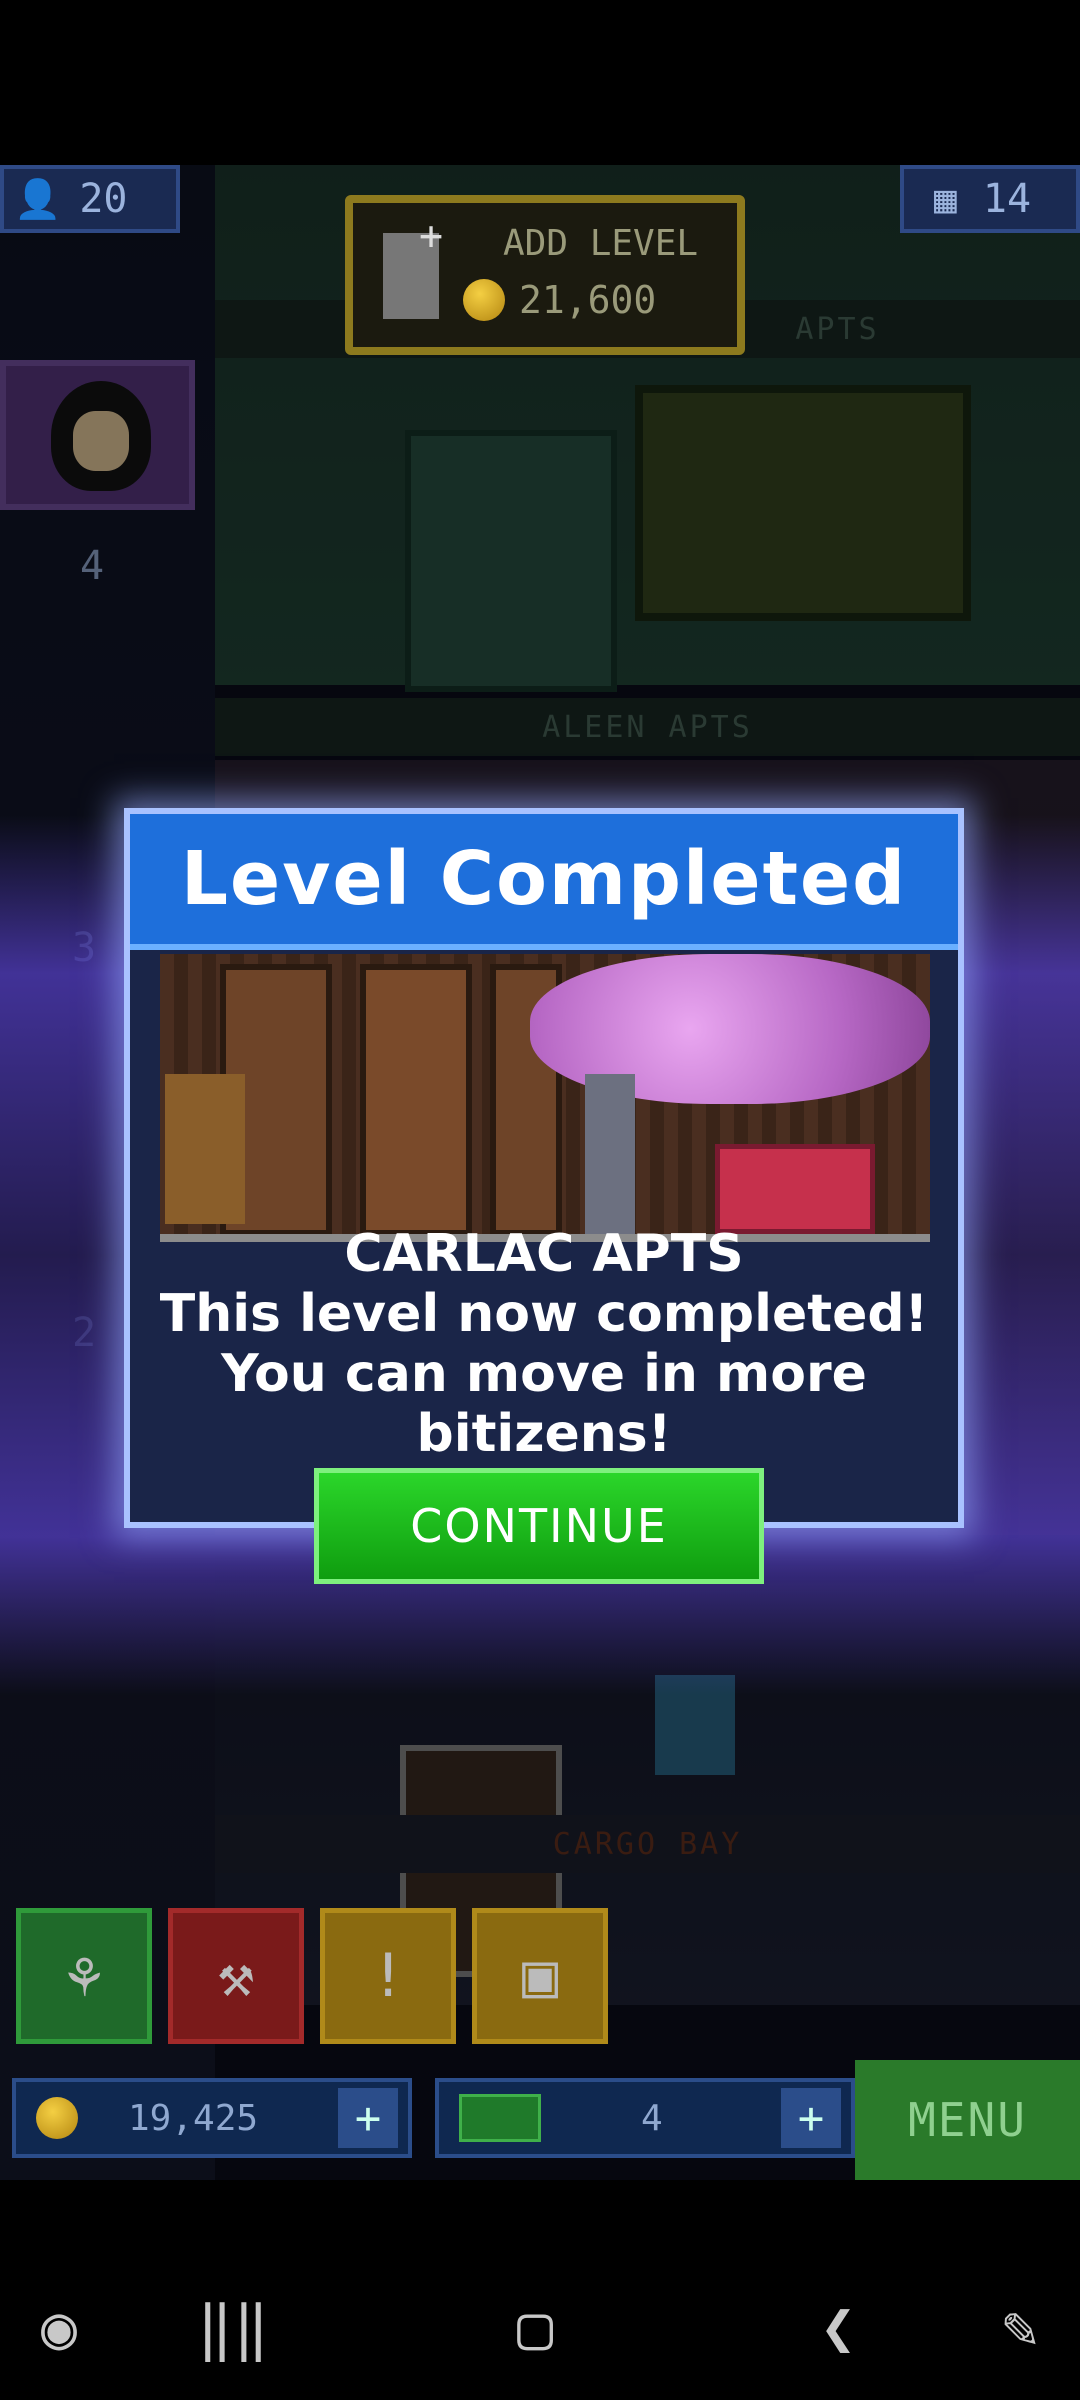  I want to click on add-level-cost-value: 21,600, so click(588, 300).